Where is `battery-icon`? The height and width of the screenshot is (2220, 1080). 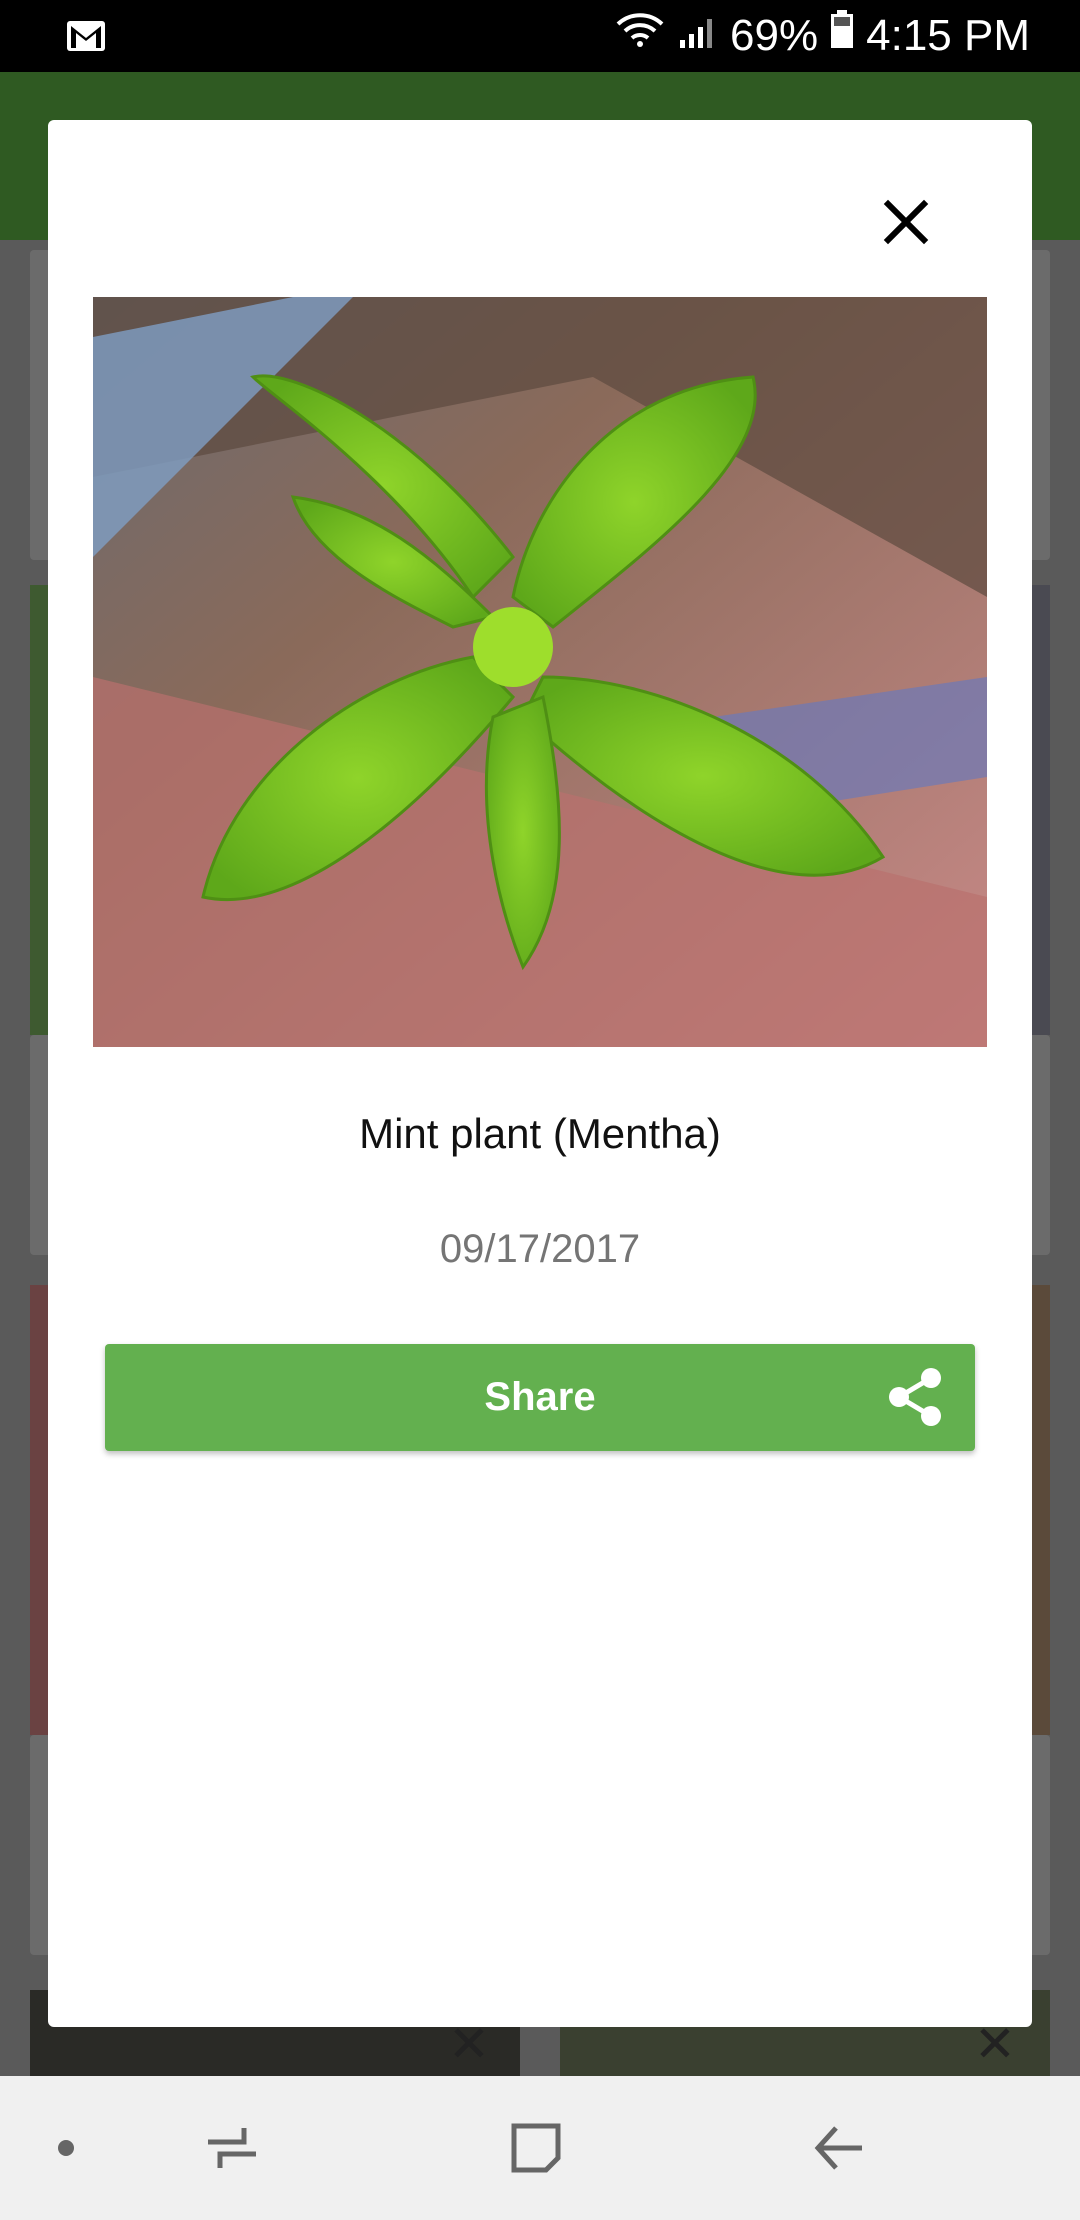 battery-icon is located at coordinates (842, 35).